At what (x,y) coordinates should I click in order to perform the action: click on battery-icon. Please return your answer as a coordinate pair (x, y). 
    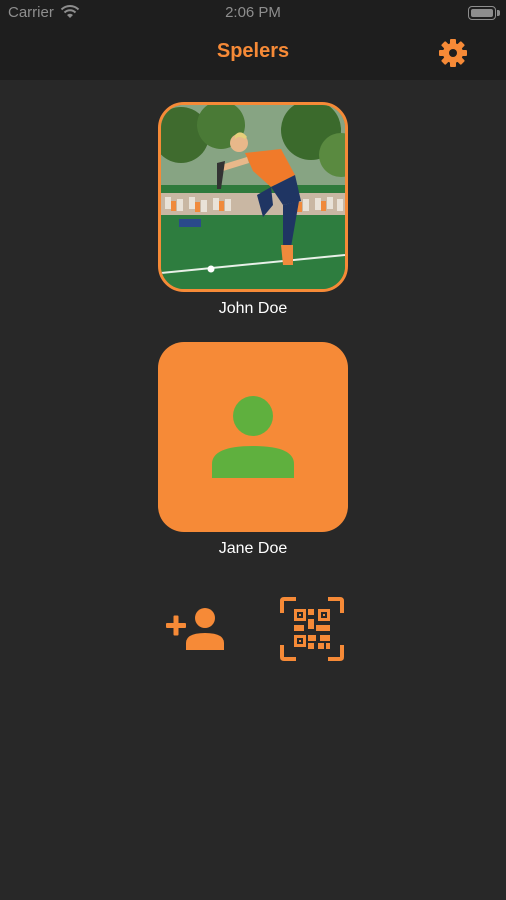
    Looking at the image, I should click on (484, 13).